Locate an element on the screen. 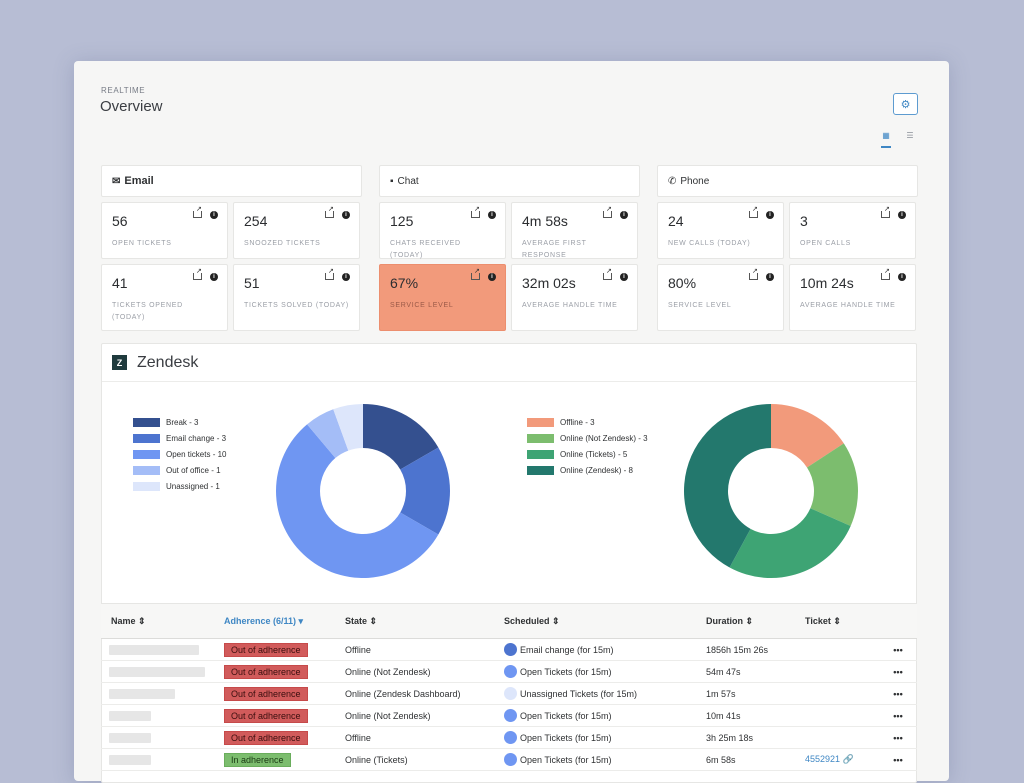 The height and width of the screenshot is (783, 1024). gear-icon: ⚙ is located at coordinates (905, 104).